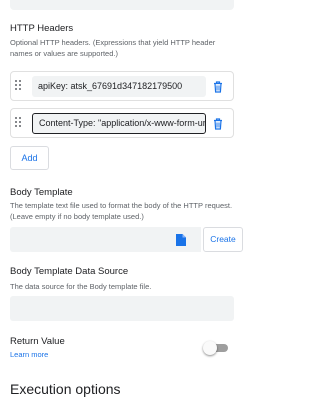  I want to click on file-icon, so click(181, 239).